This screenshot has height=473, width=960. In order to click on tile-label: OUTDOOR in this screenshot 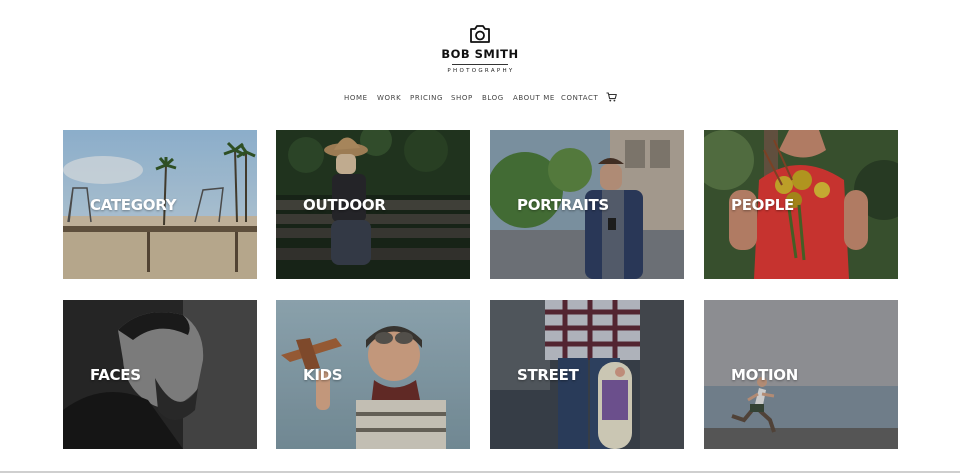, I will do `click(344, 205)`.